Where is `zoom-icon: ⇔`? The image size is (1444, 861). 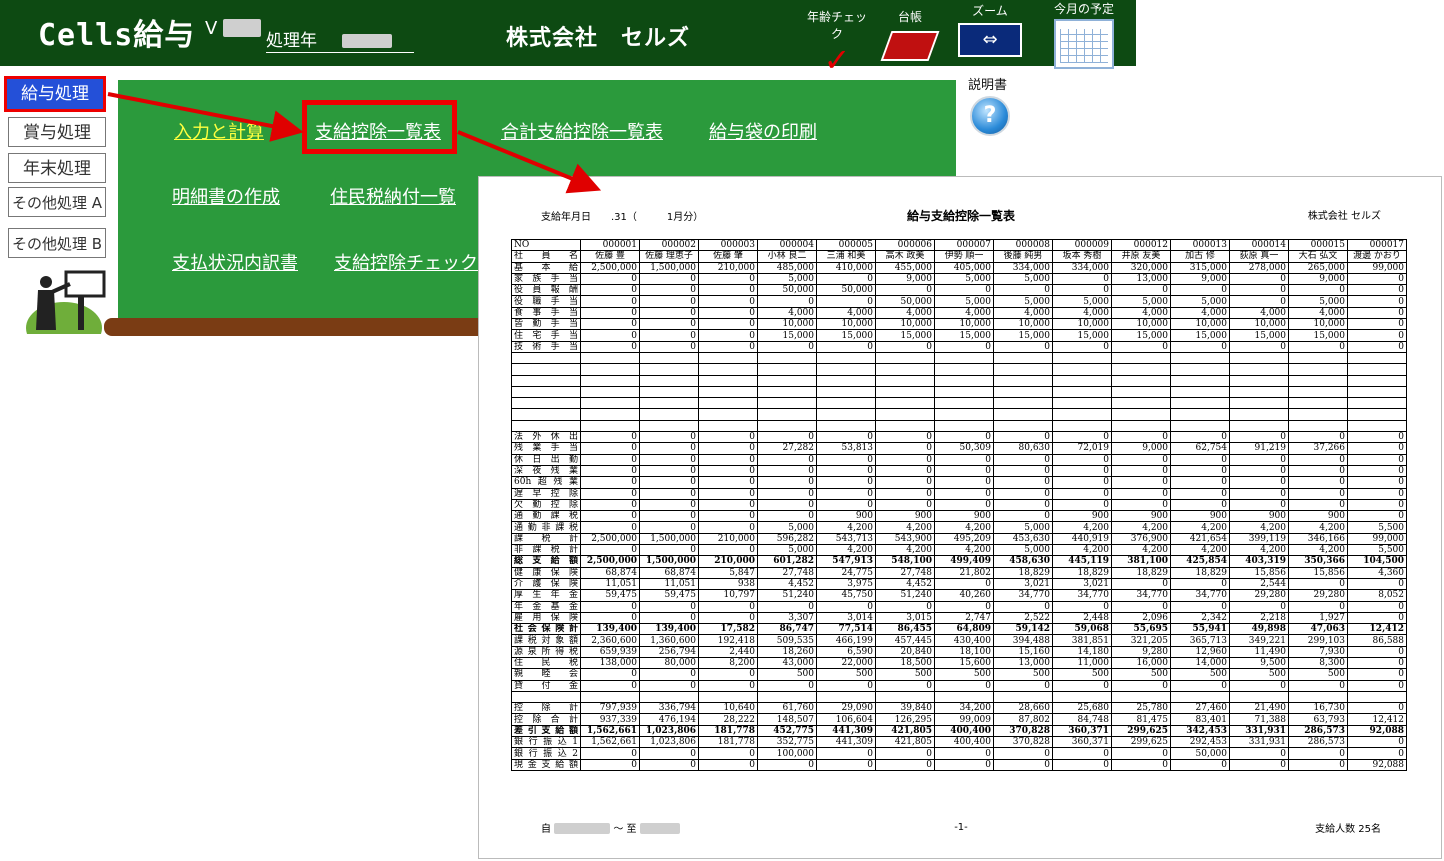 zoom-icon: ⇔ is located at coordinates (990, 40).